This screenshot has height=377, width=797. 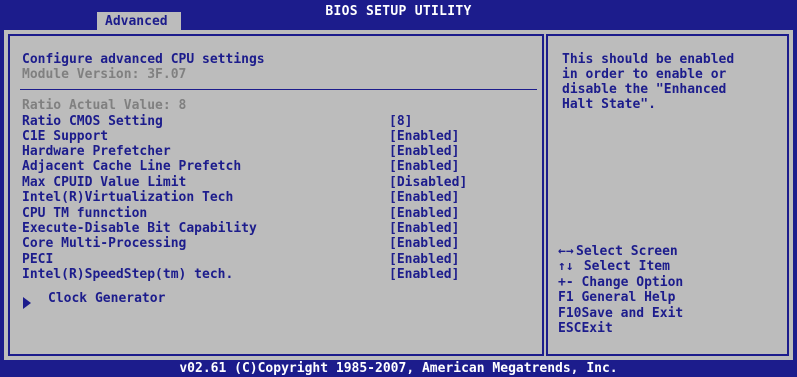 I want to click on setting-row-hardware-prefetcher: Hardware Prefetcher [Enabled], so click(x=272, y=151).